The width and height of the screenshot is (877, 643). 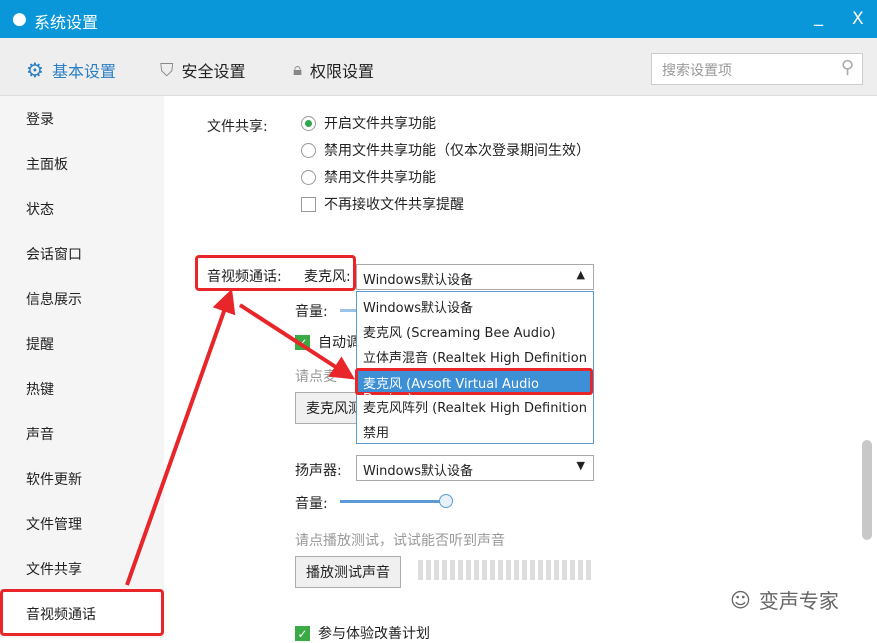 What do you see at coordinates (297, 341) in the screenshot?
I see `arrow-to-option` at bounding box center [297, 341].